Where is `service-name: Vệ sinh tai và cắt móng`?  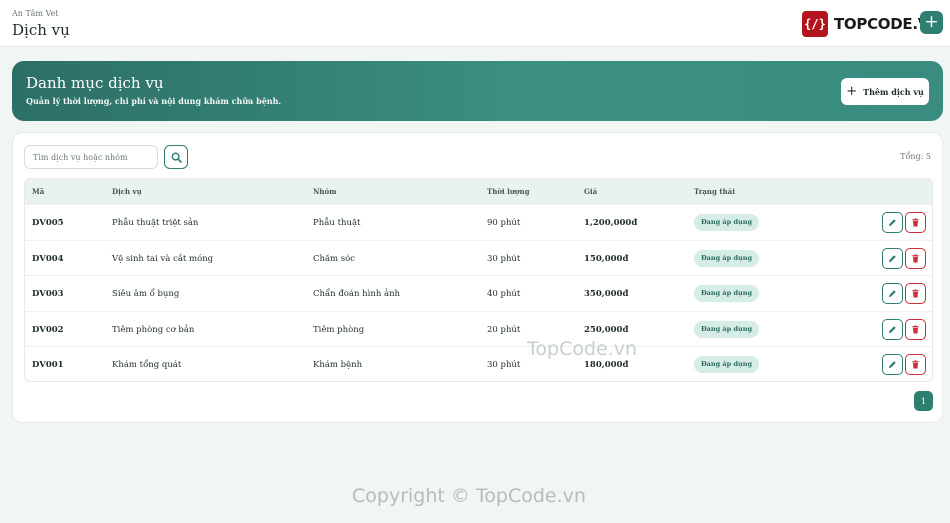 service-name: Vệ sinh tai và cắt móng is located at coordinates (163, 258).